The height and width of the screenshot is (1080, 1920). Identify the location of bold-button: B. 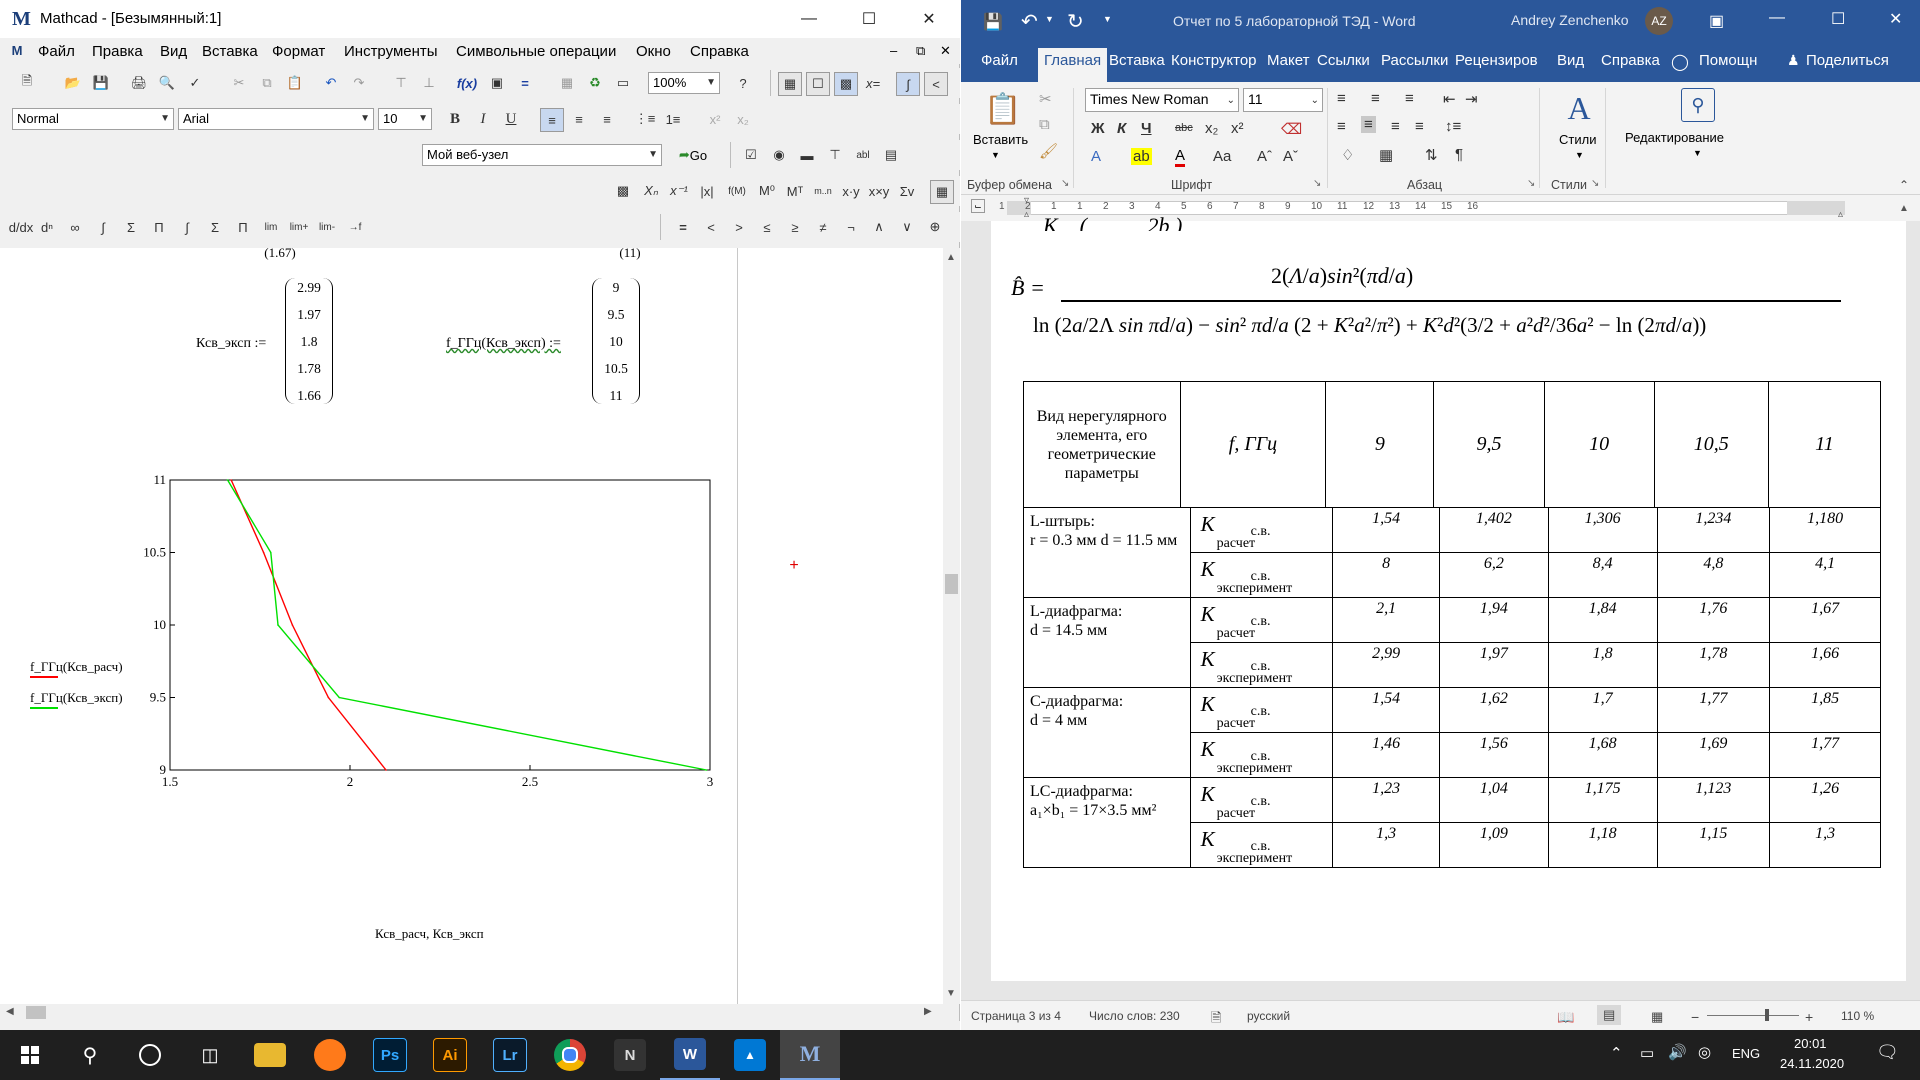
(455, 119).